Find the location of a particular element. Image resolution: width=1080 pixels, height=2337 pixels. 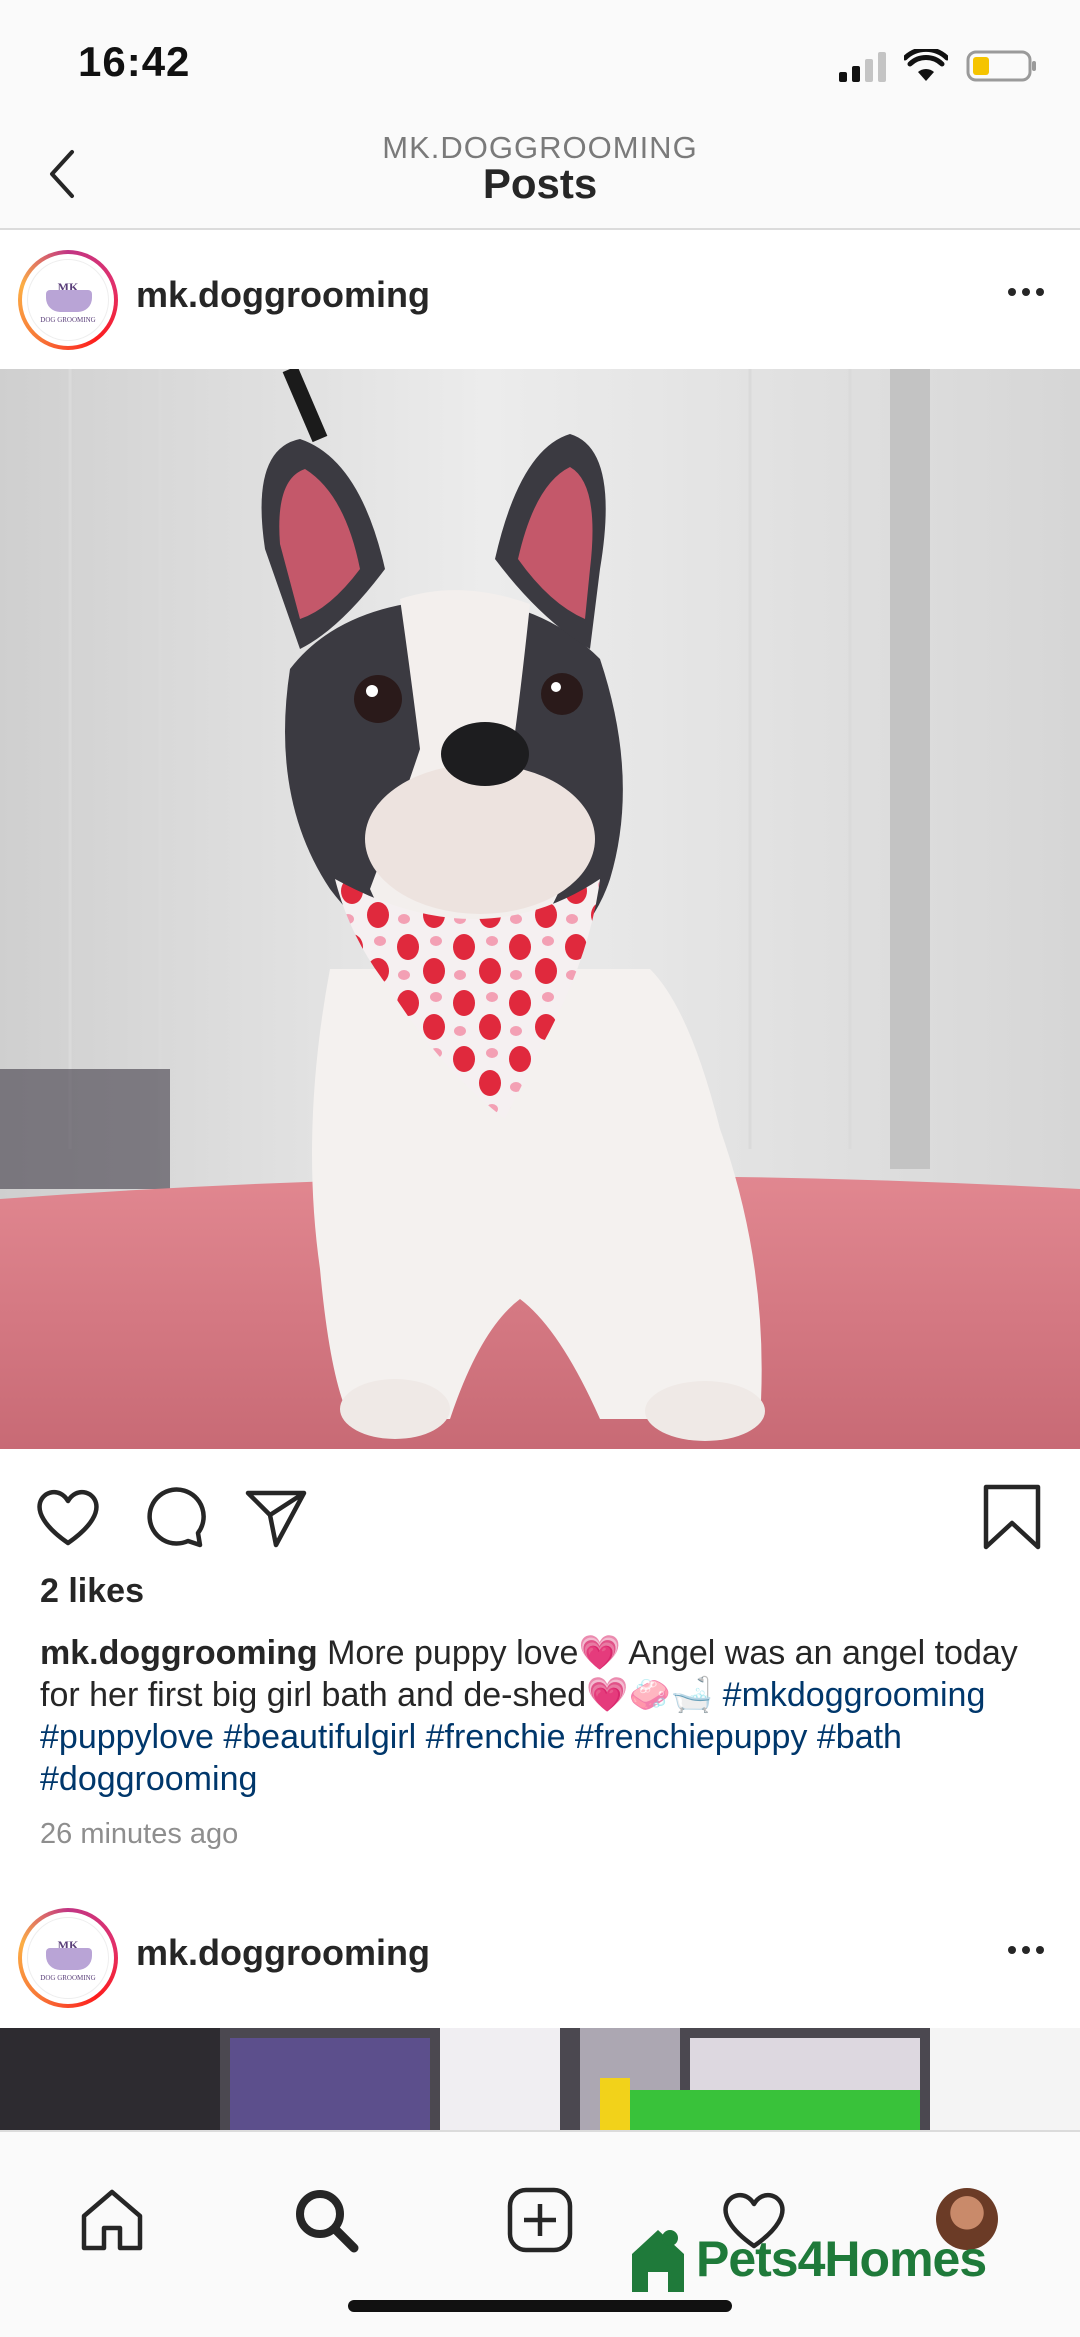

page-title: Posts is located at coordinates (540, 183).